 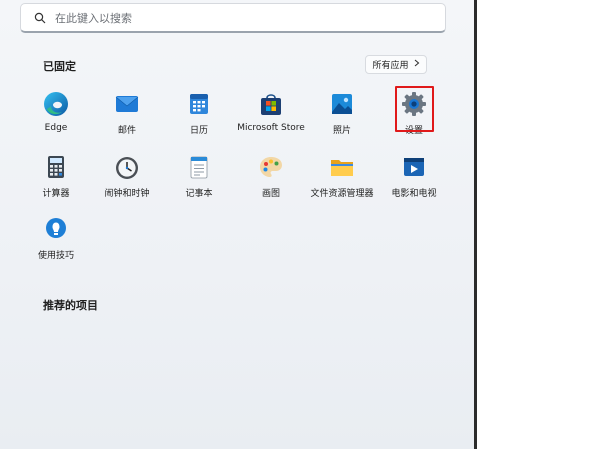 What do you see at coordinates (199, 167) in the screenshot?
I see `notepad-icon` at bounding box center [199, 167].